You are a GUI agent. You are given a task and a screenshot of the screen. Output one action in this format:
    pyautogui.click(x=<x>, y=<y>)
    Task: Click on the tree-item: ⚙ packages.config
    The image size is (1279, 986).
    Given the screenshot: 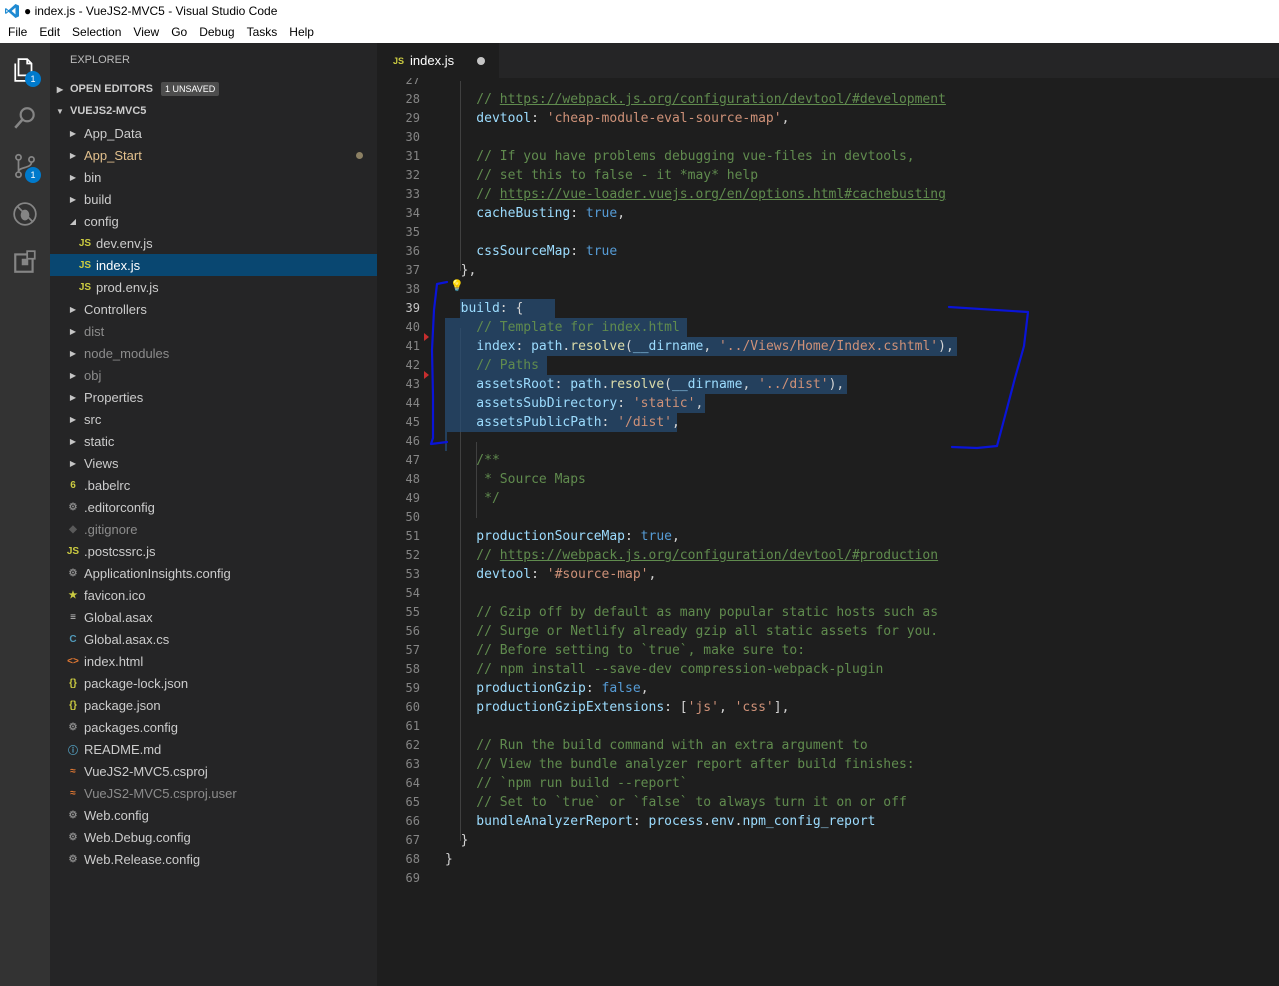 What is the action you would take?
    pyautogui.click(x=213, y=727)
    